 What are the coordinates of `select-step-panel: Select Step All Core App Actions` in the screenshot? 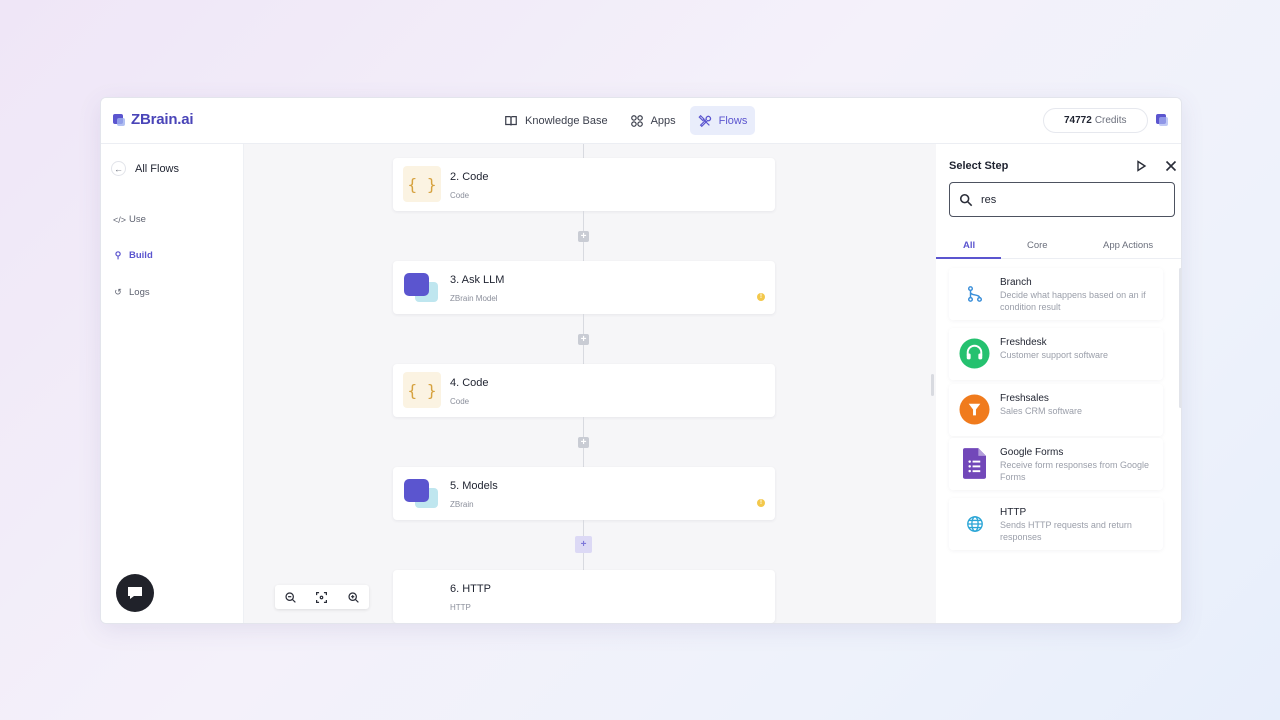 It's located at (1058, 383).